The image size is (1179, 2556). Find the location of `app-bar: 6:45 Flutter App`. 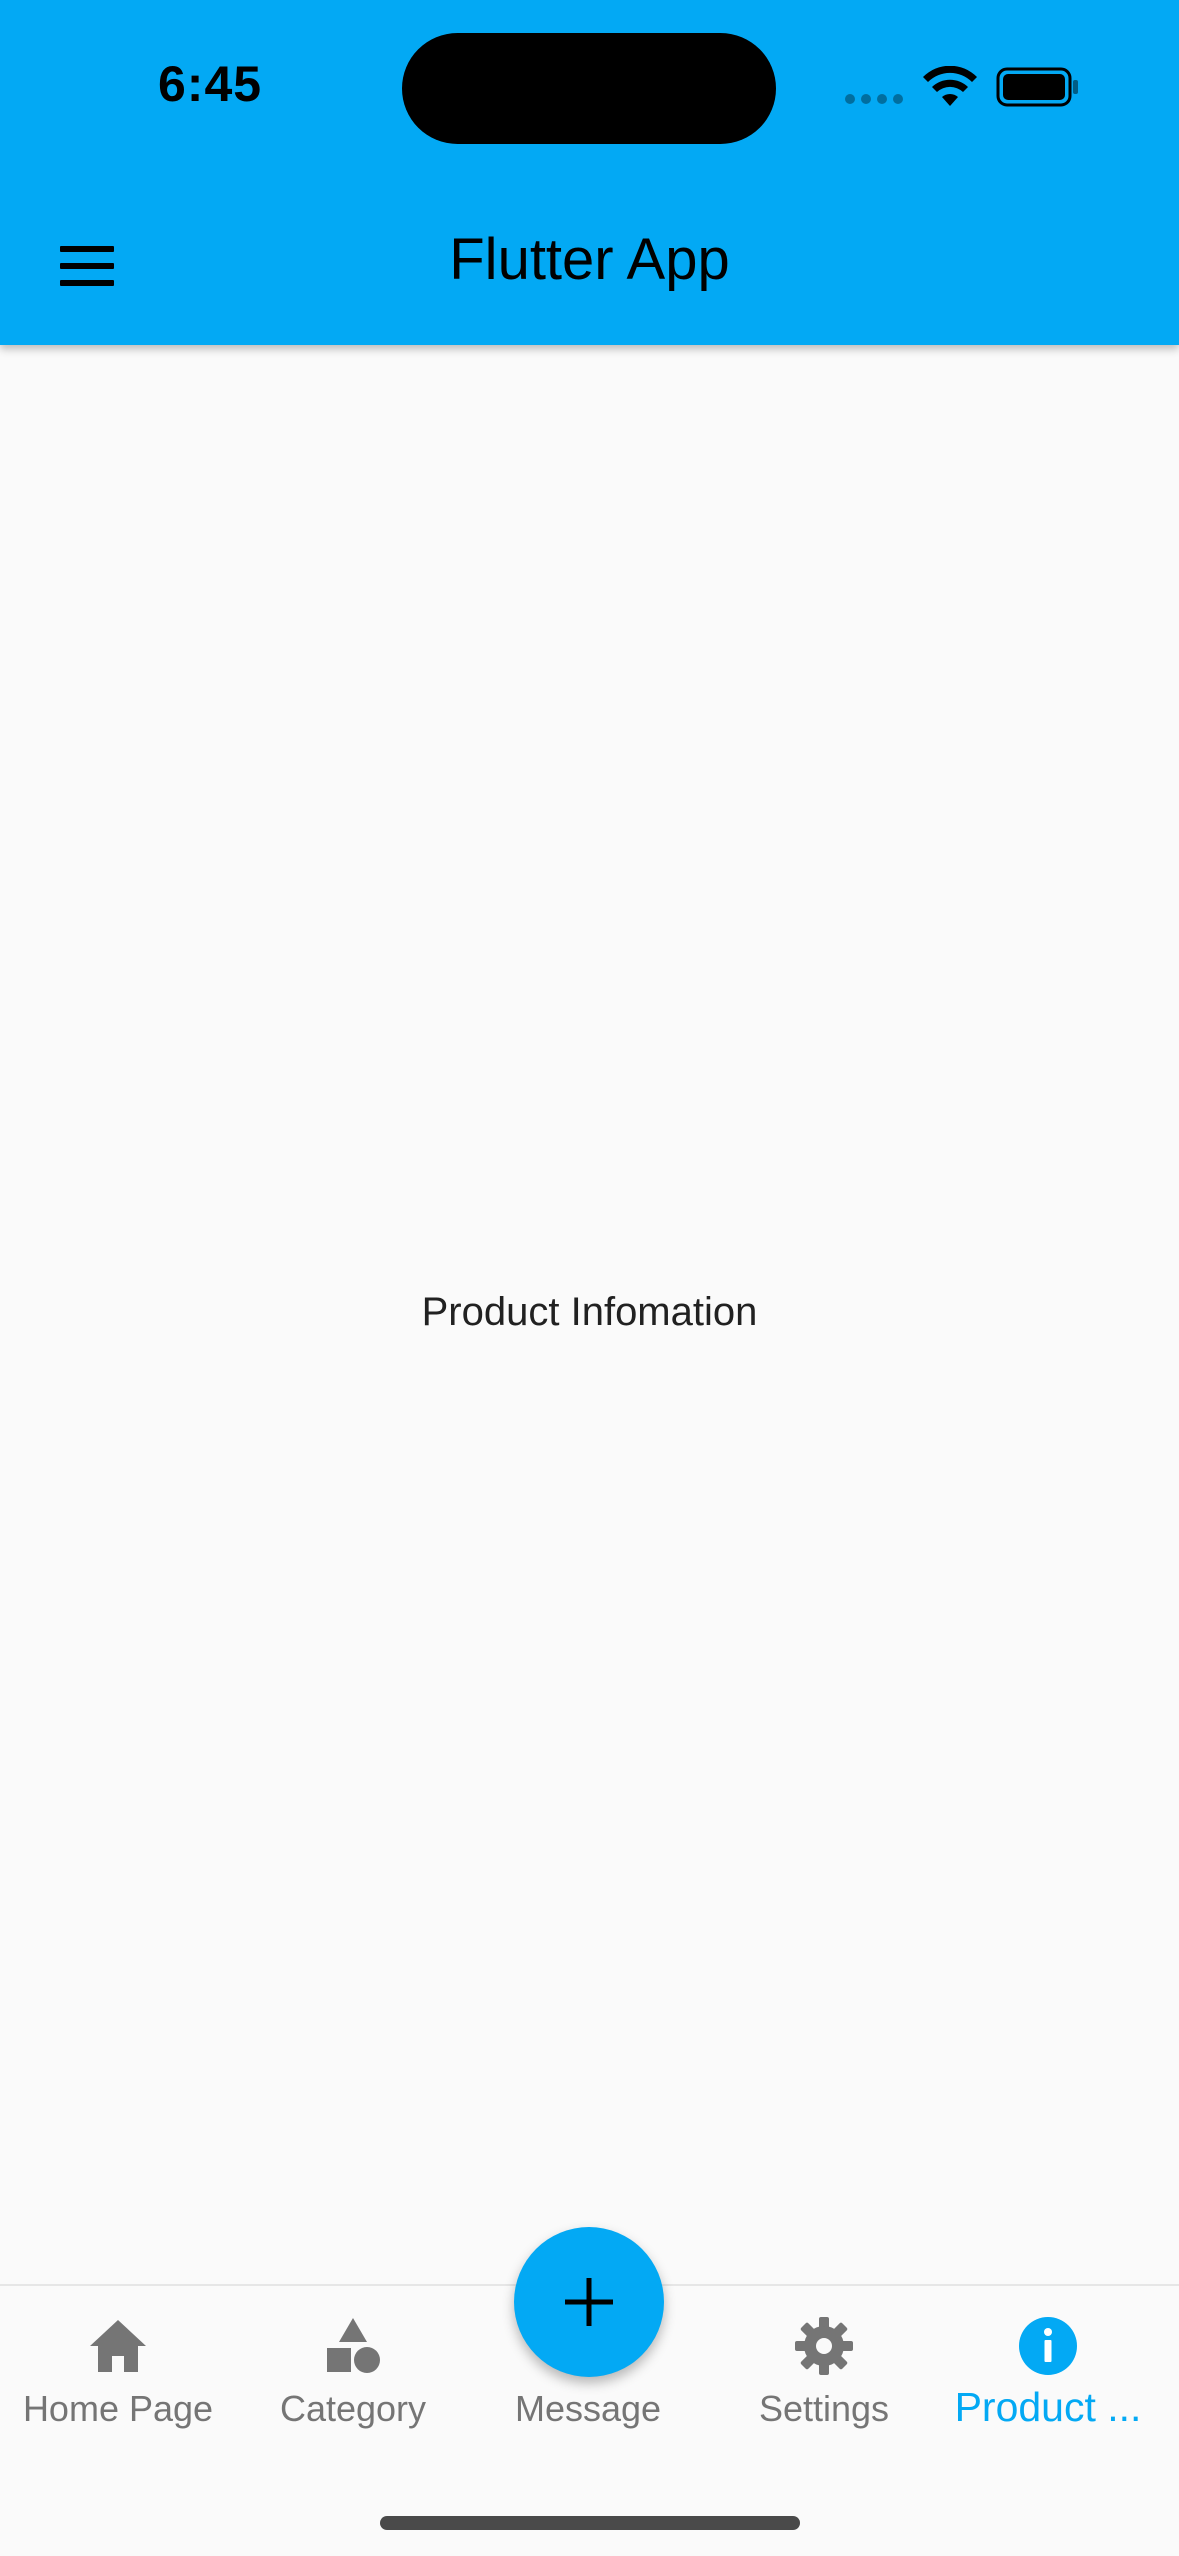

app-bar: 6:45 Flutter App is located at coordinates (589, 172).